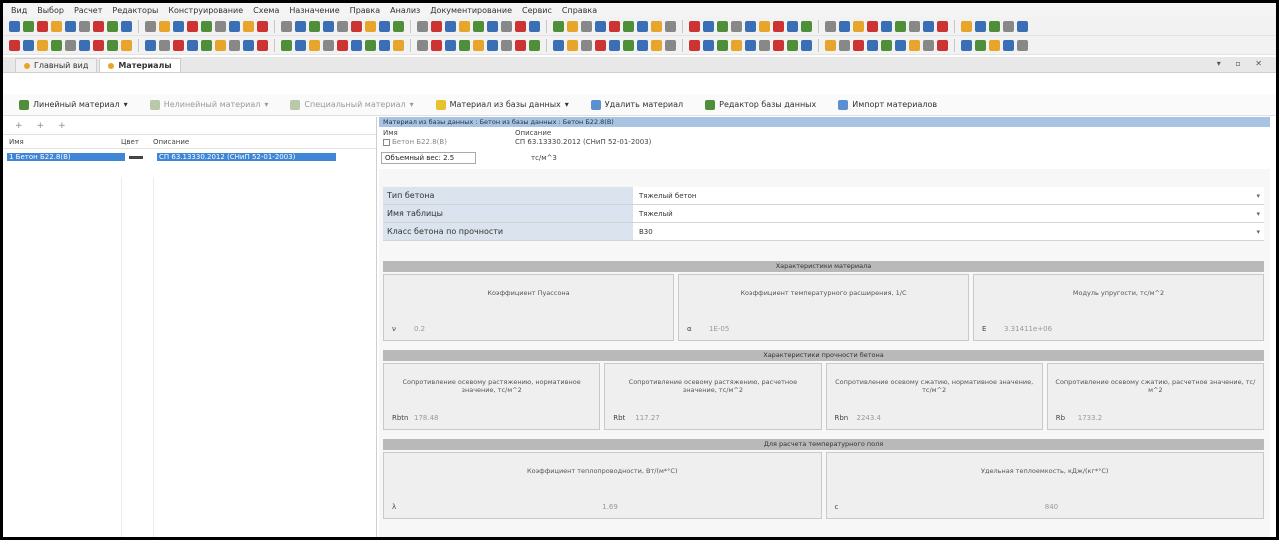  What do you see at coordinates (264, 142) in the screenshot?
I see `column-description: Описание` at bounding box center [264, 142].